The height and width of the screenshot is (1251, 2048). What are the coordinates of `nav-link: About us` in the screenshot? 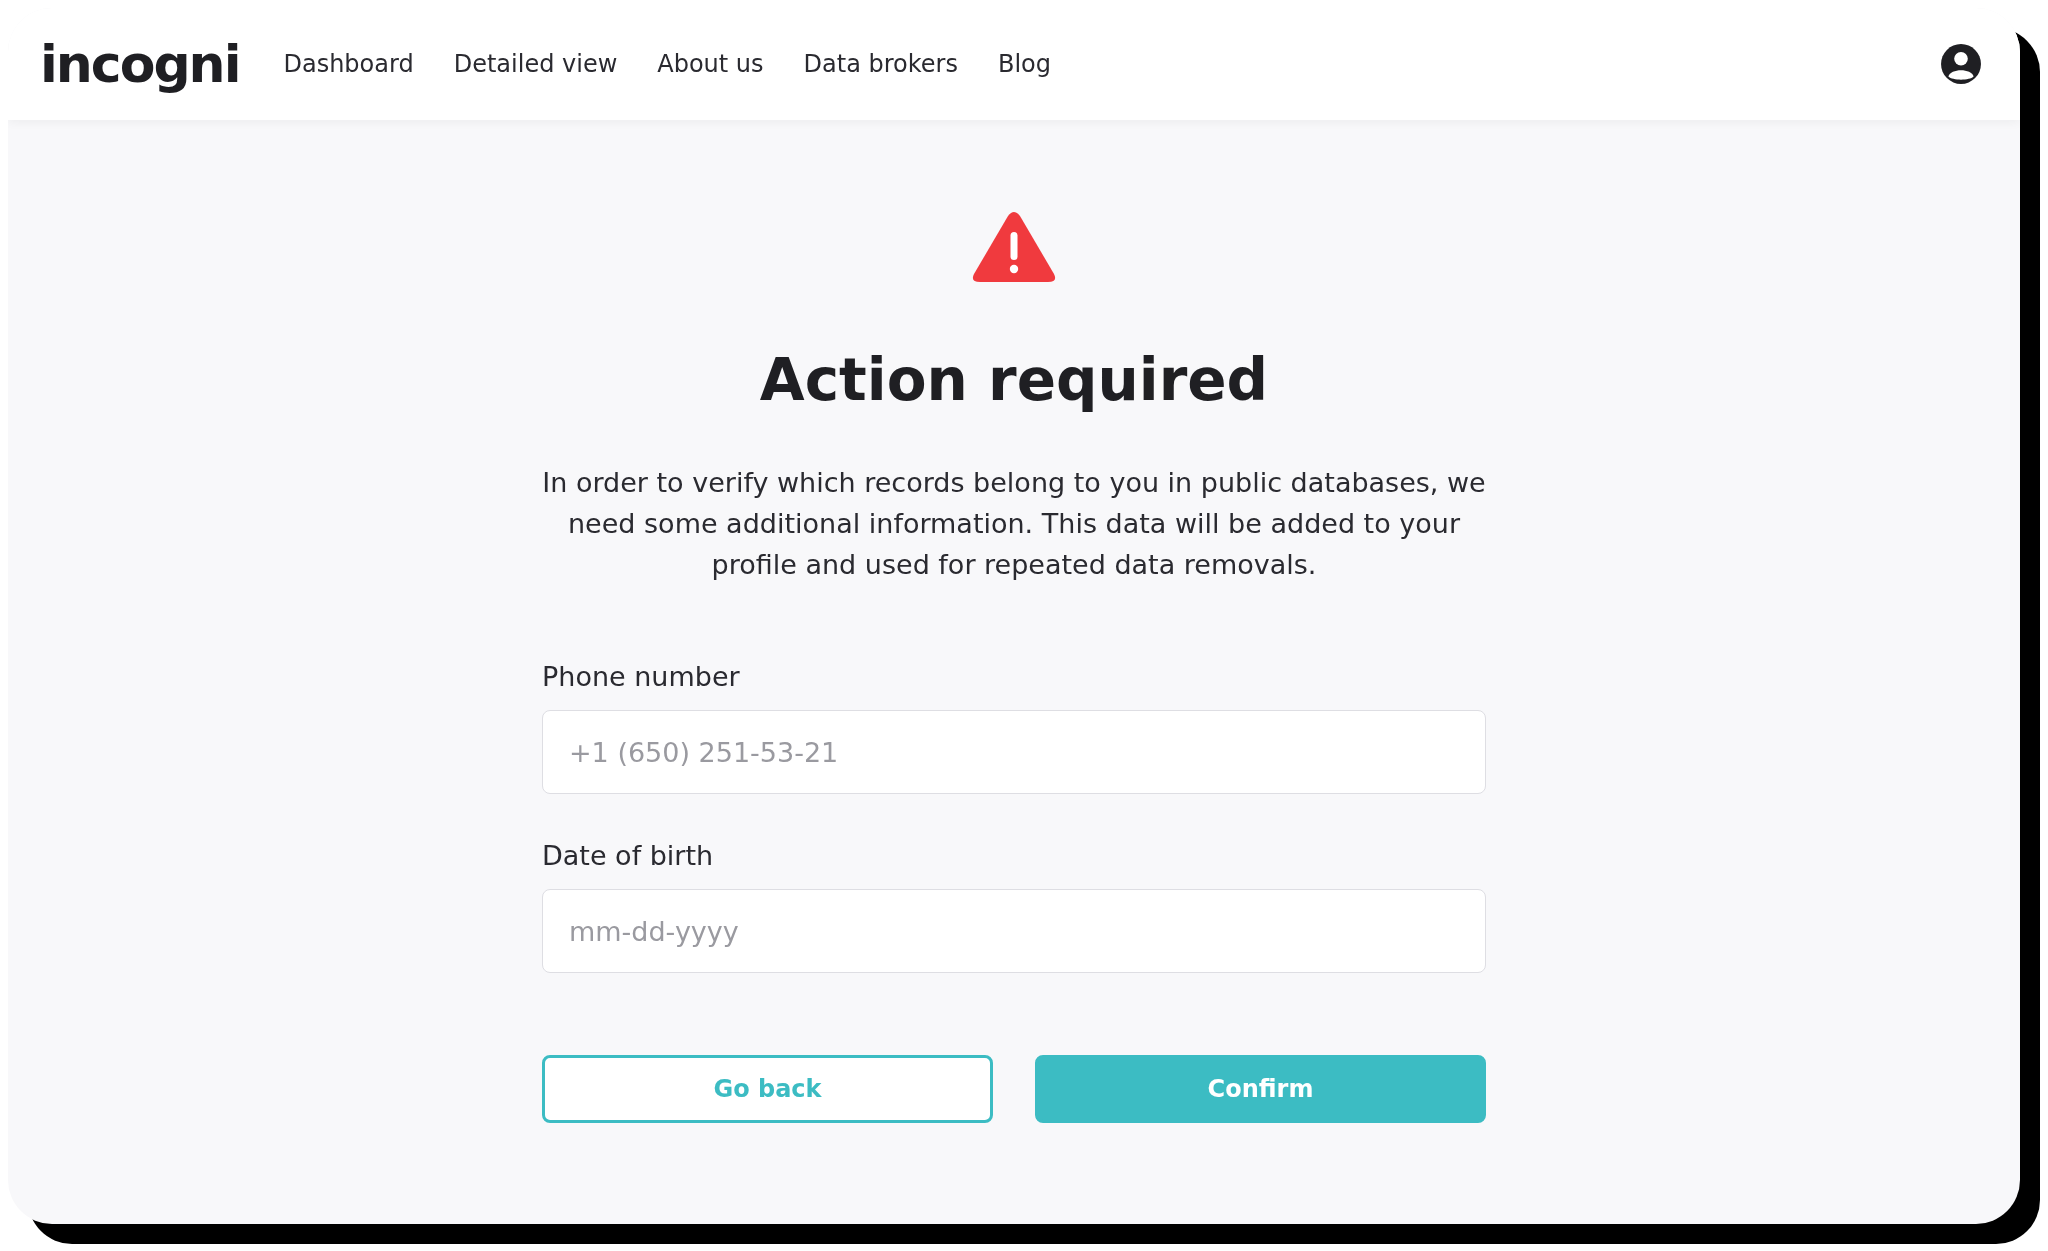 It's located at (710, 64).